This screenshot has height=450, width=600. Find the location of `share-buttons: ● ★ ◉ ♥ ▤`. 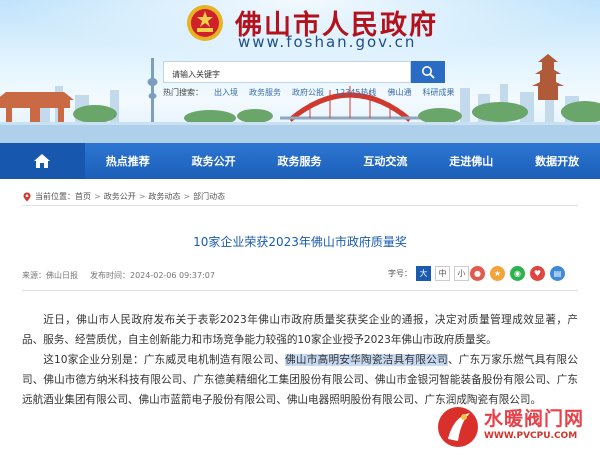

share-buttons: ● ★ ◉ ♥ ▤ is located at coordinates (517, 273).